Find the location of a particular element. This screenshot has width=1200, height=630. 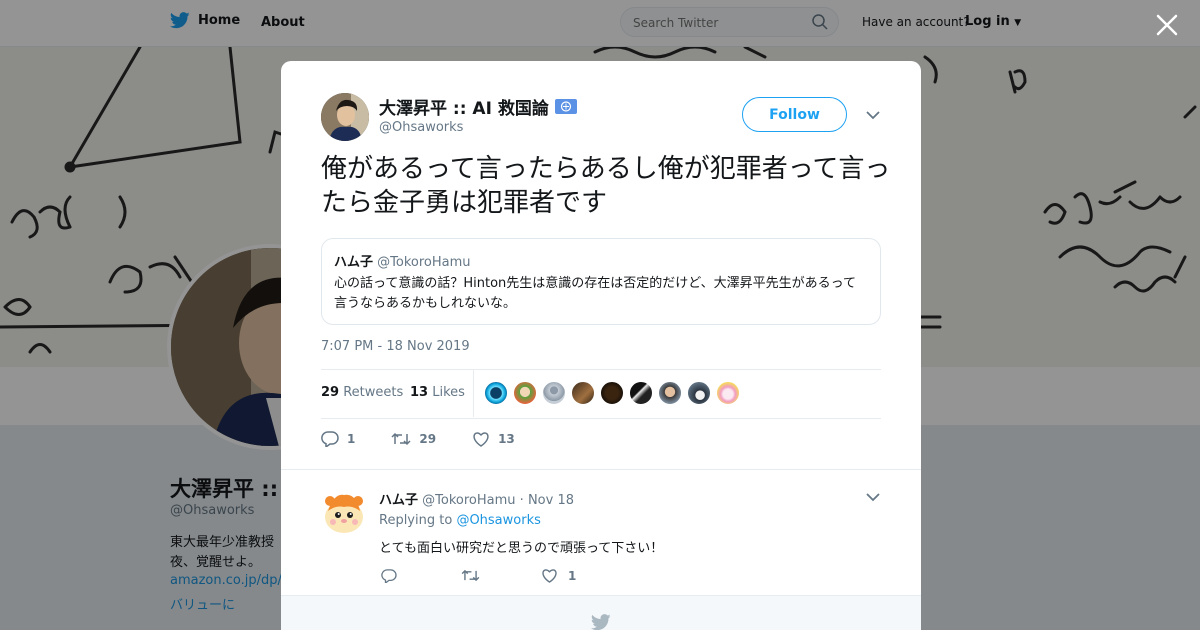

retweet-count: 29 is located at coordinates (428, 439).